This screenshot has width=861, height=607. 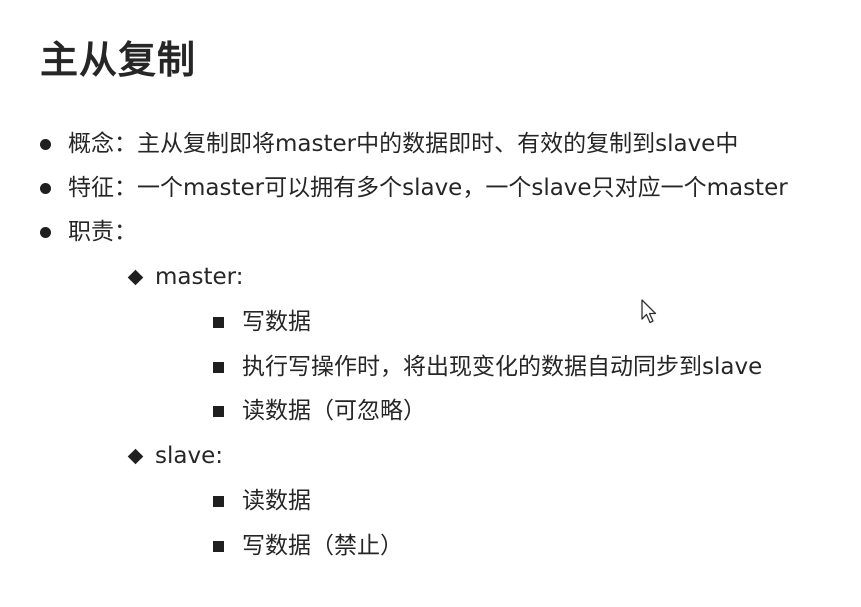 I want to click on mouse-cursor-icon, so click(x=649, y=311).